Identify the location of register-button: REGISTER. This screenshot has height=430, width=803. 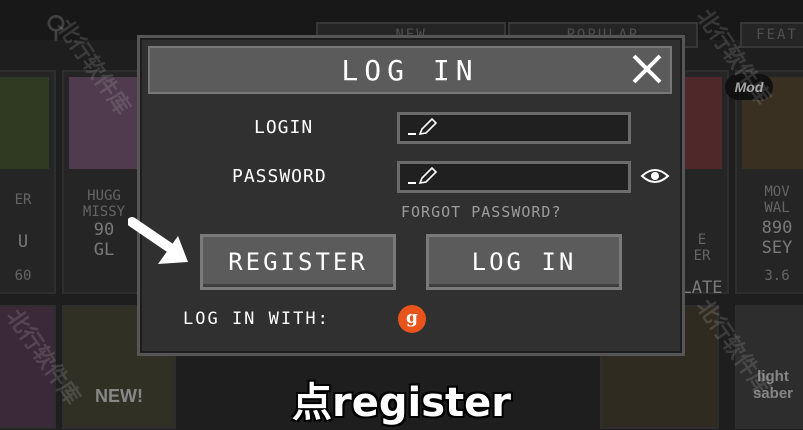
(298, 262).